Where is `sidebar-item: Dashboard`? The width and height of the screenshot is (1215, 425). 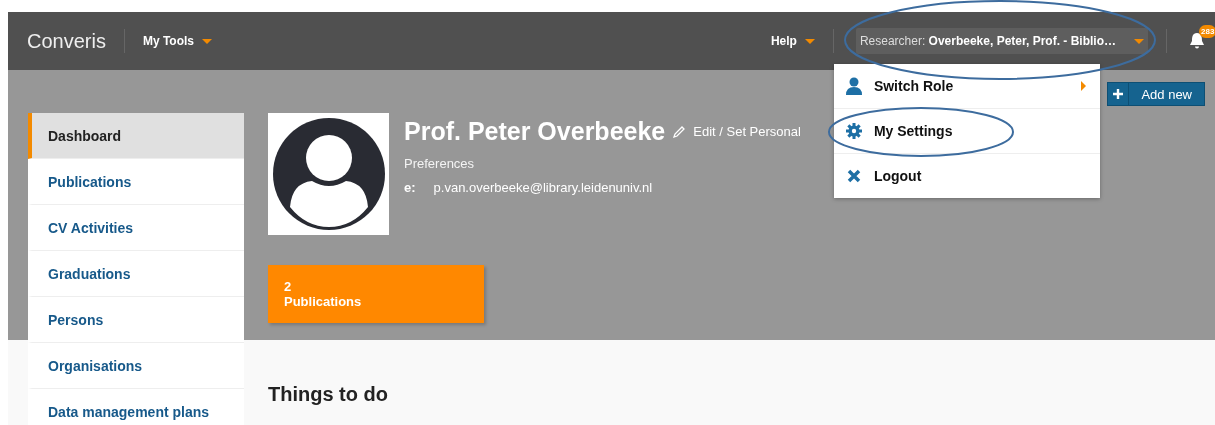
sidebar-item: Dashboard is located at coordinates (136, 136).